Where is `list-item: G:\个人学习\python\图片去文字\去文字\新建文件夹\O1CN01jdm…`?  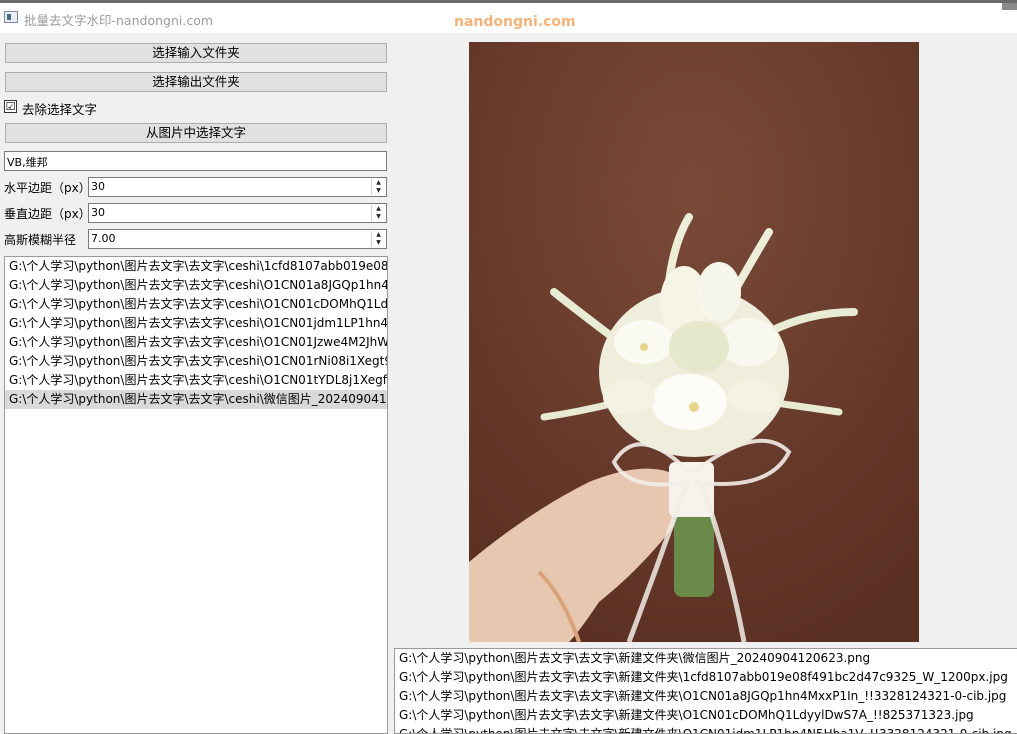
list-item: G:\个人学习\python\图片去文字\去文字\新建文件夹\O1CN01jdm… is located at coordinates (706, 729).